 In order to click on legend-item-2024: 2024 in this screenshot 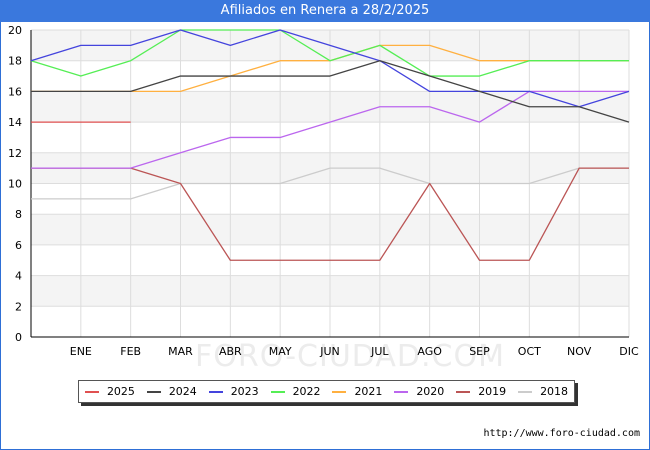, I will do `click(171, 391)`.